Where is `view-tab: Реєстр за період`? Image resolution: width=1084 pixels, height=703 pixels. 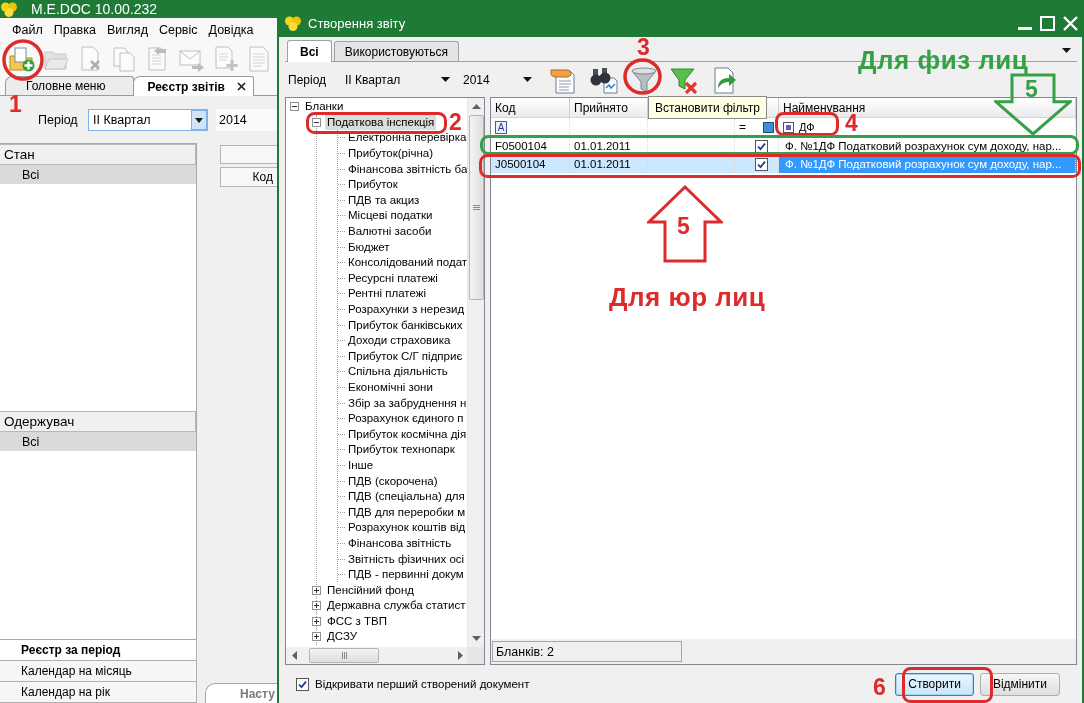 view-tab: Реєстр за період is located at coordinates (98, 650).